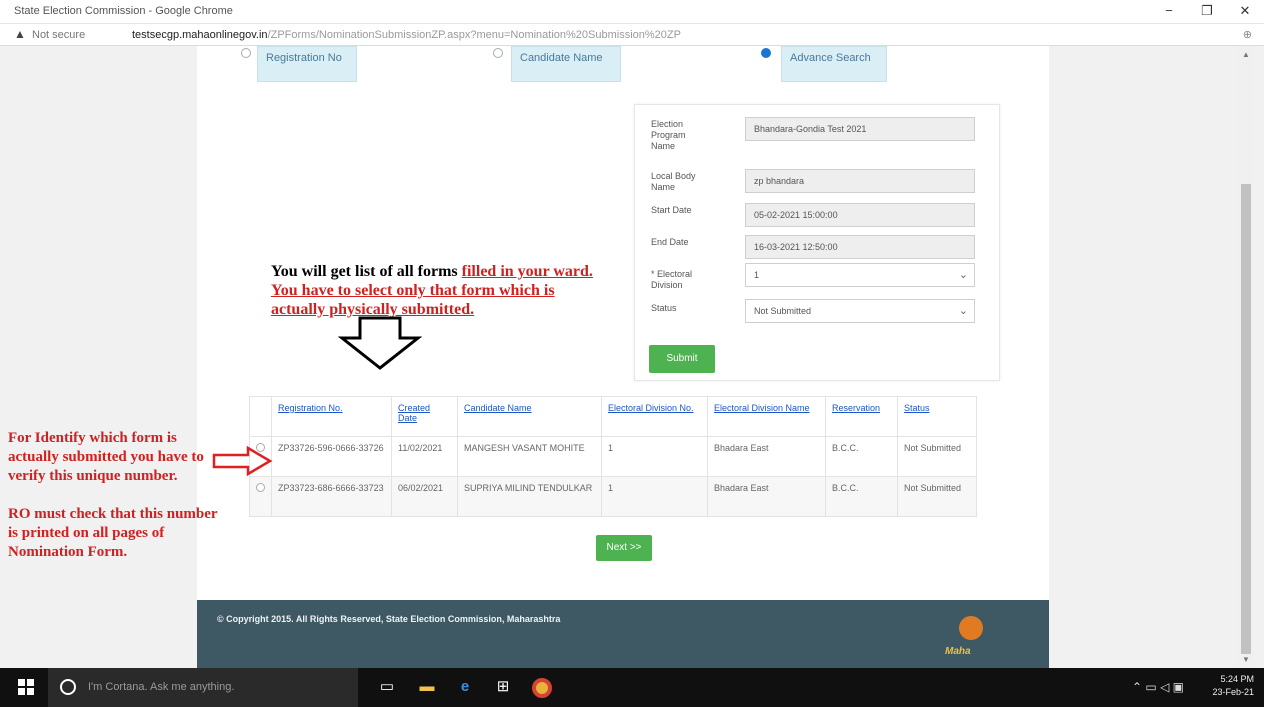 The height and width of the screenshot is (707, 1264). I want to click on table-header-select, so click(260, 416).